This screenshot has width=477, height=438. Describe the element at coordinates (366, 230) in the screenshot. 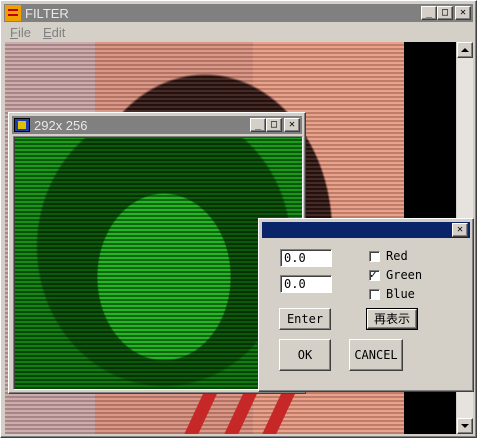

I see `dialog-titlebar: ✕` at that location.